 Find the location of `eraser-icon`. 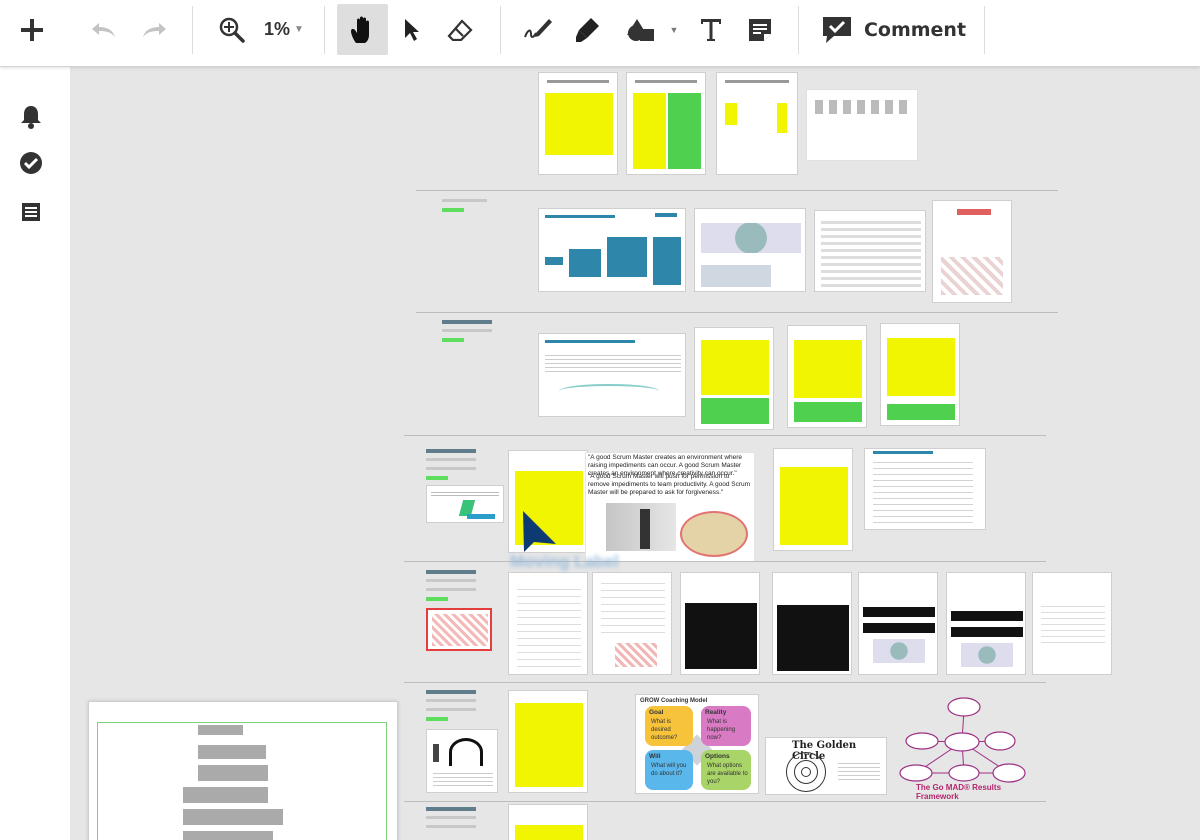

eraser-icon is located at coordinates (460, 29).